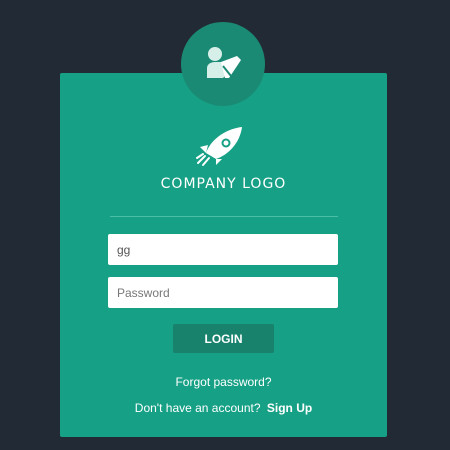  I want to click on password-input, so click(223, 292).